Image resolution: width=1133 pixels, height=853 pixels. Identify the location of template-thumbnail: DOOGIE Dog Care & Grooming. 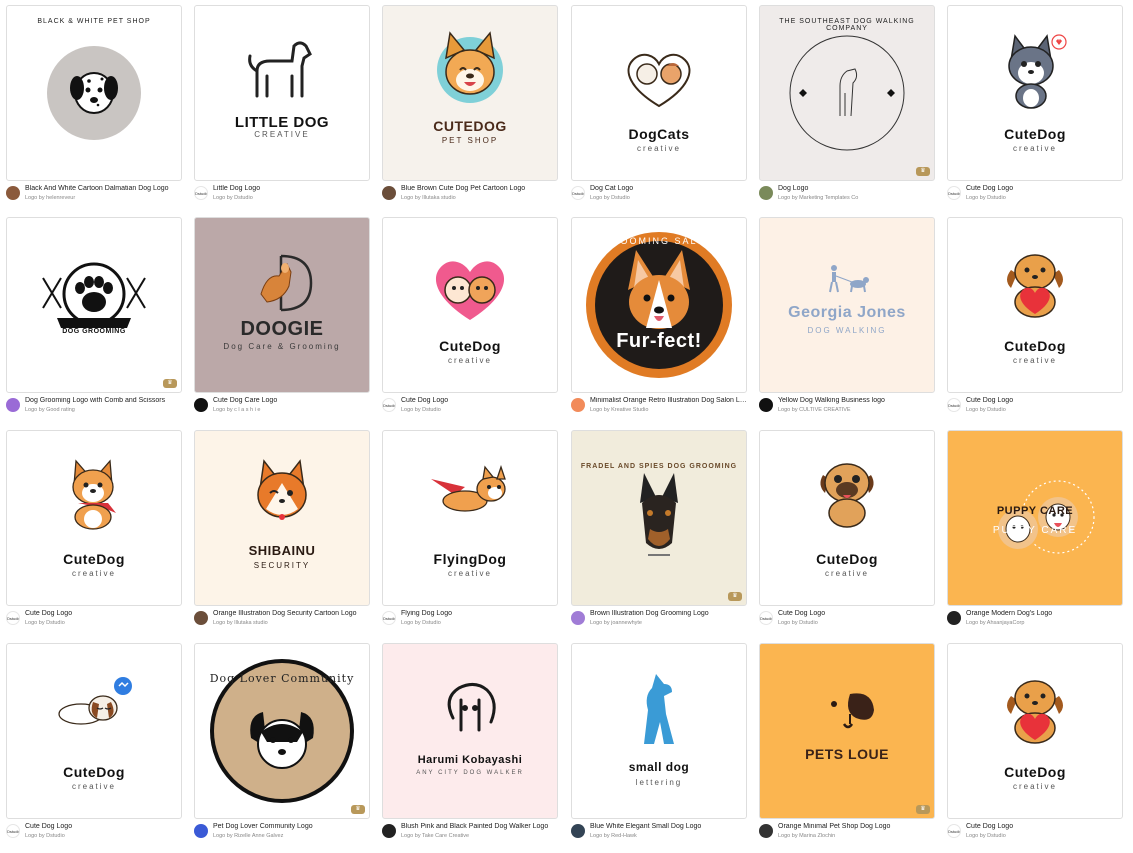
(282, 305).